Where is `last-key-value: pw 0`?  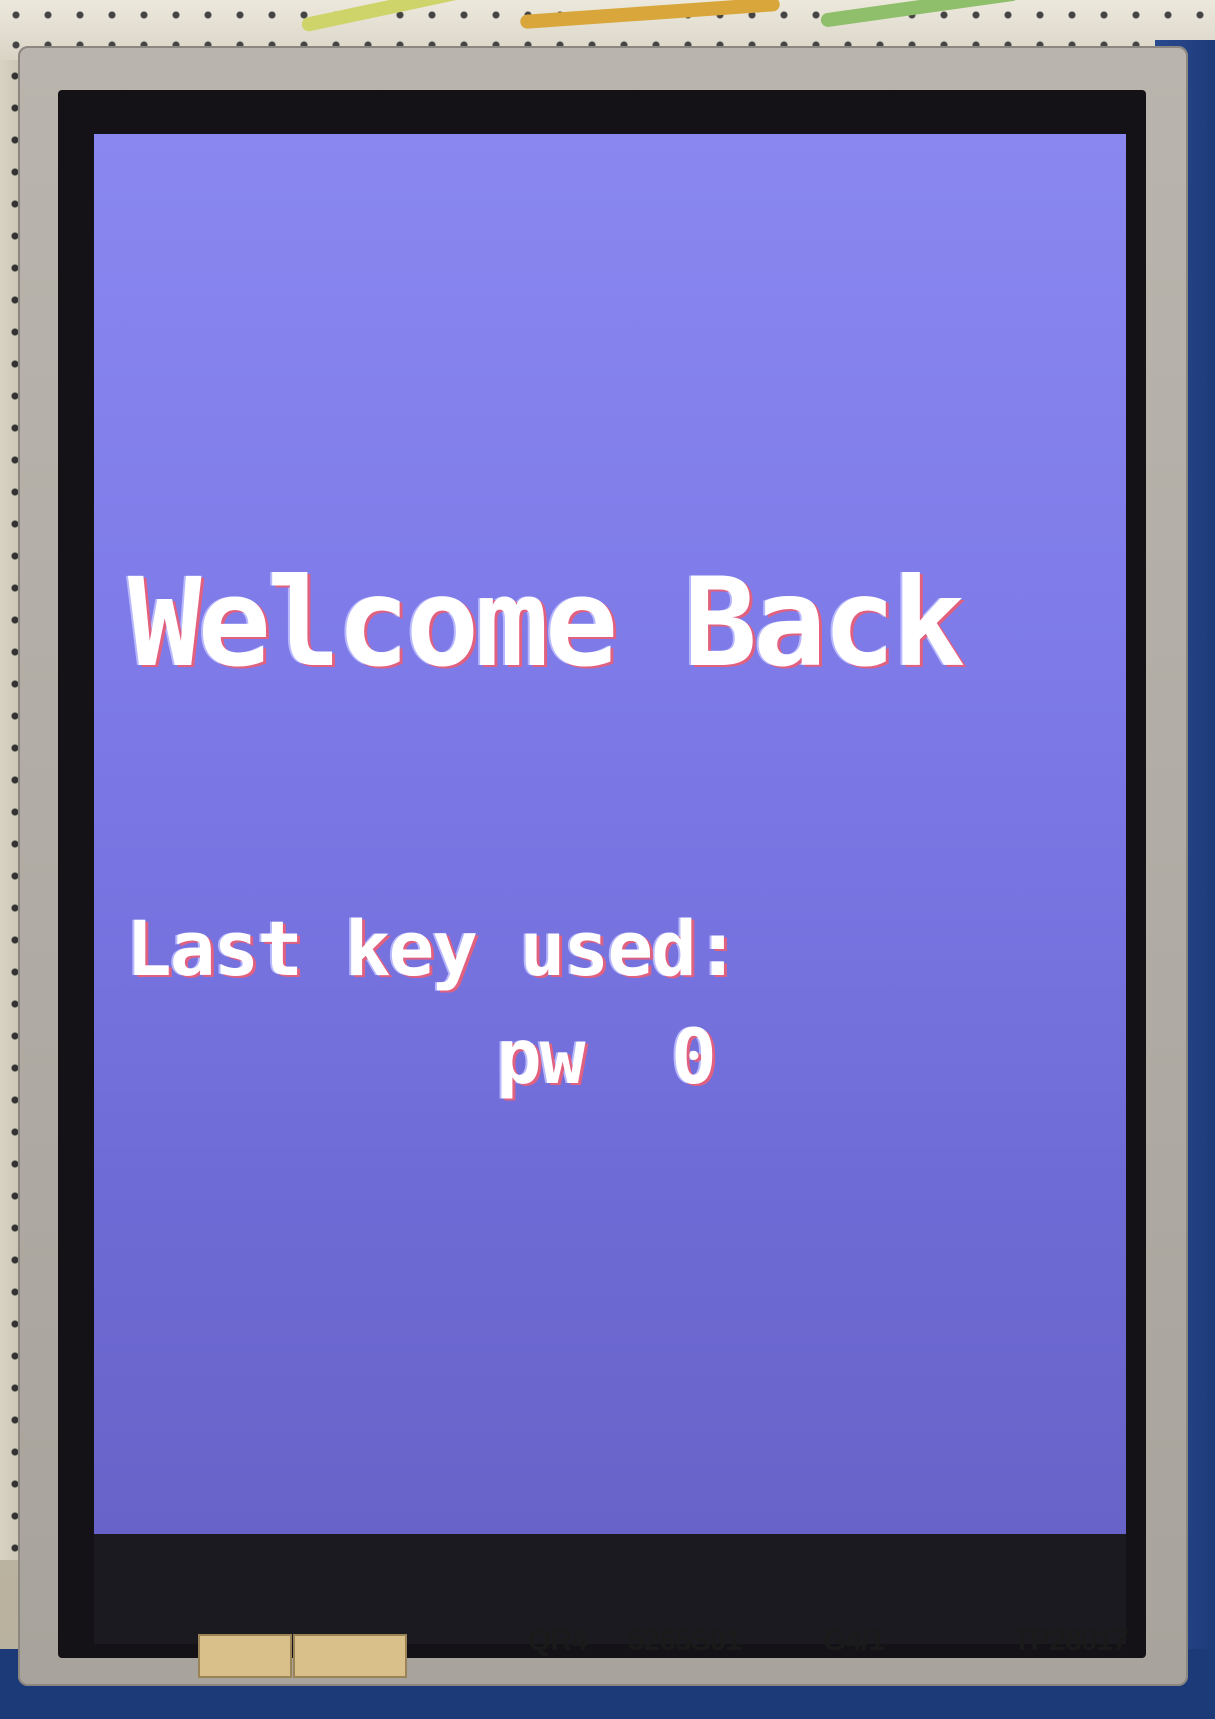
last-key-value: pw 0 is located at coordinates (606, 1056).